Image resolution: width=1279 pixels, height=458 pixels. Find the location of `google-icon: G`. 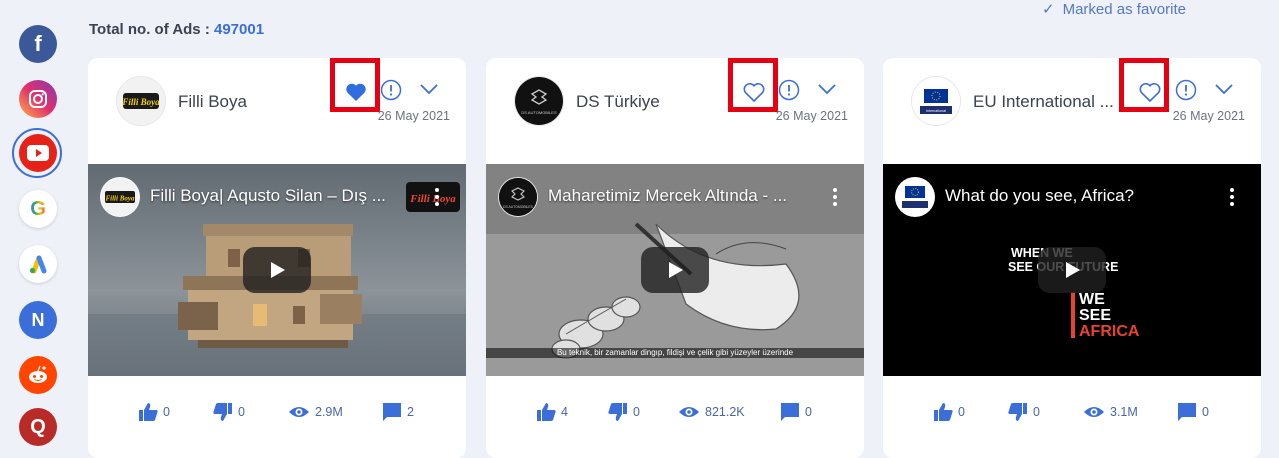

google-icon: G is located at coordinates (38, 209).